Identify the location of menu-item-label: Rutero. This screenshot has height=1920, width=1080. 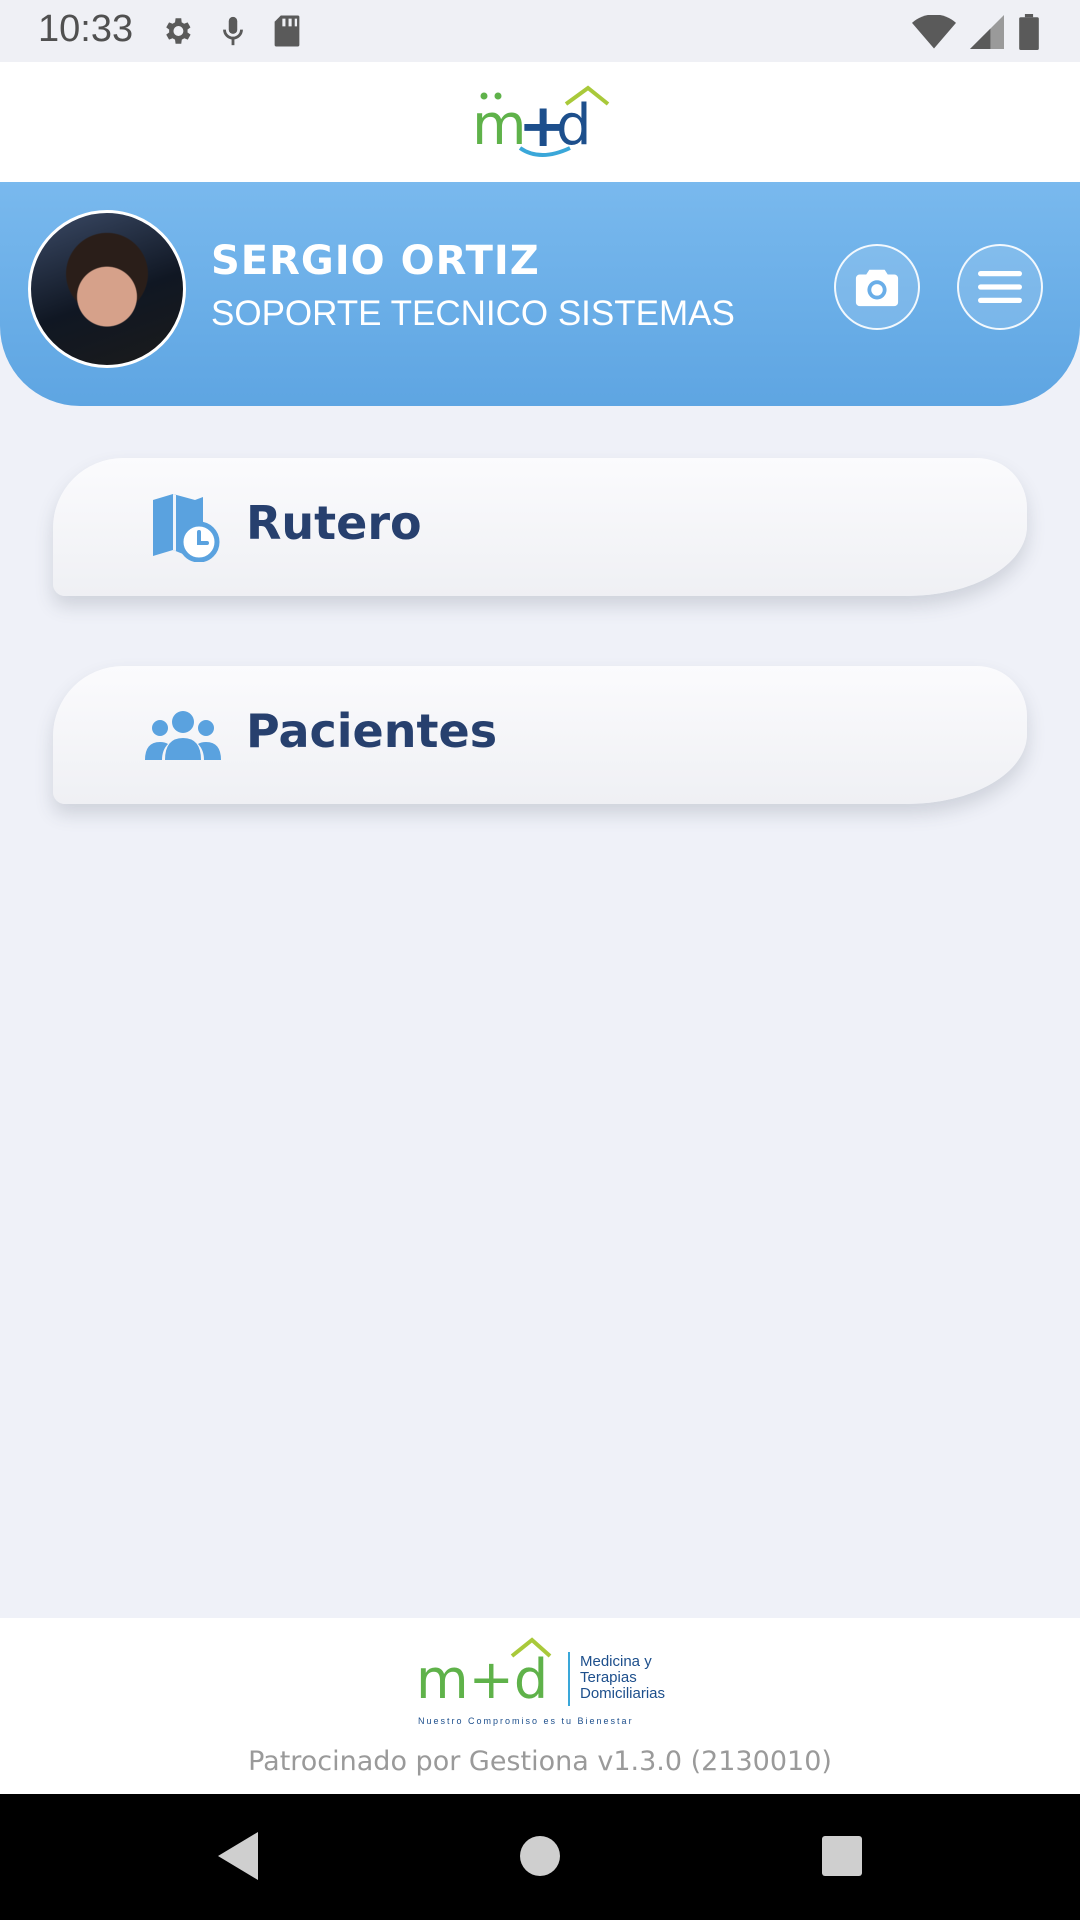
(334, 523).